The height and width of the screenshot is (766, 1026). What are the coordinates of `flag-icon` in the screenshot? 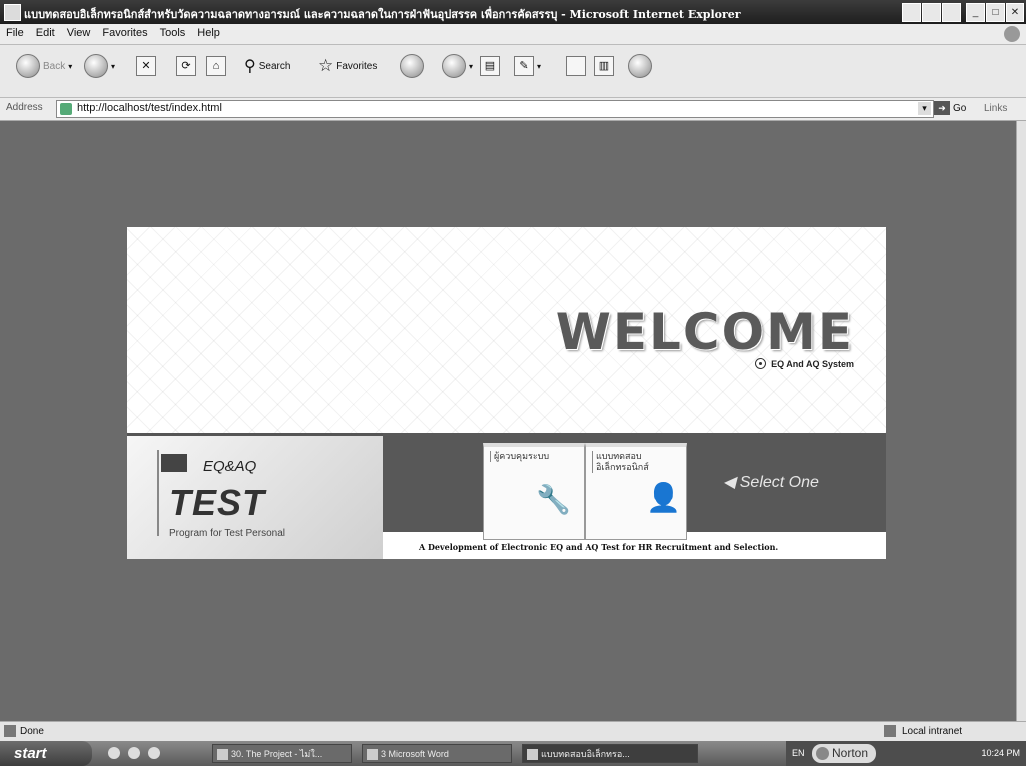 It's located at (174, 463).